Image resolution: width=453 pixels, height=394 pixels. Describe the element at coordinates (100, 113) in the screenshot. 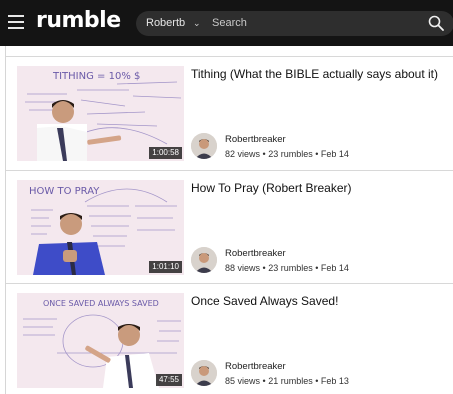

I see `video-thumbnail: TITHING = 10% $ 1:00:58` at that location.